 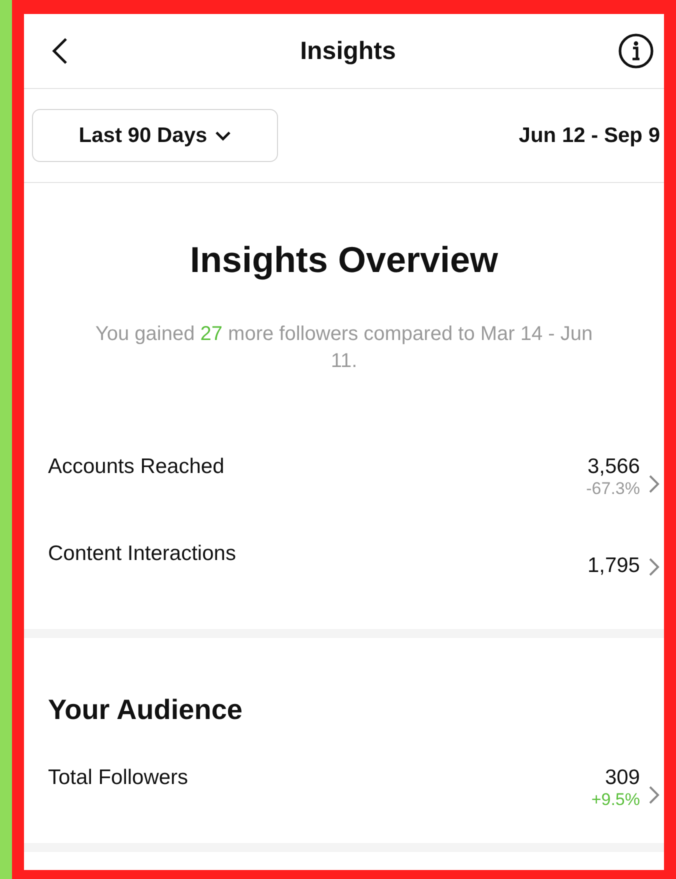 What do you see at coordinates (344, 348) in the screenshot?
I see `summary-text: You gained 27 more followers compared to Mar 14 - Jun 11.` at bounding box center [344, 348].